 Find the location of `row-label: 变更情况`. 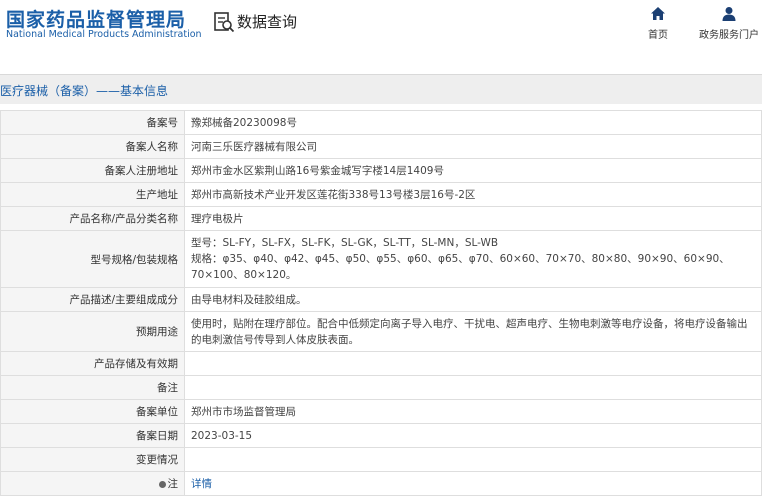

row-label: 变更情况 is located at coordinates (92, 459).